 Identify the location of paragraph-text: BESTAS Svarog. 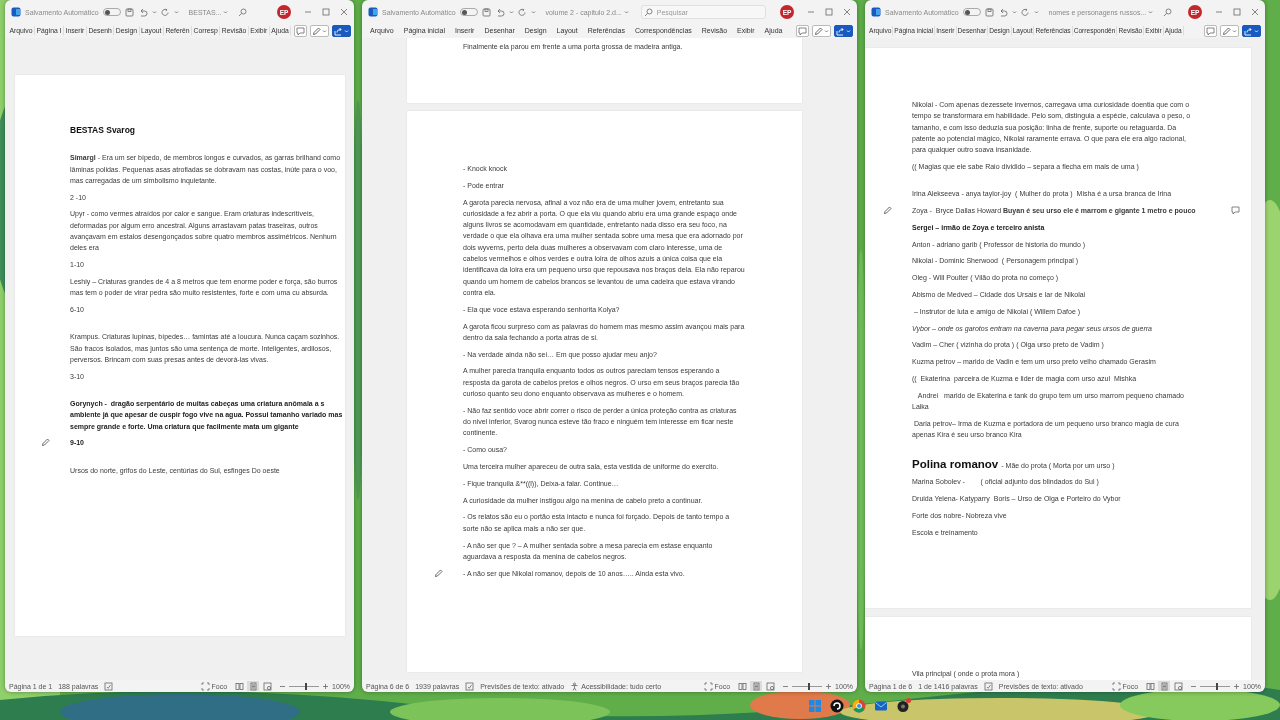
(103, 130).